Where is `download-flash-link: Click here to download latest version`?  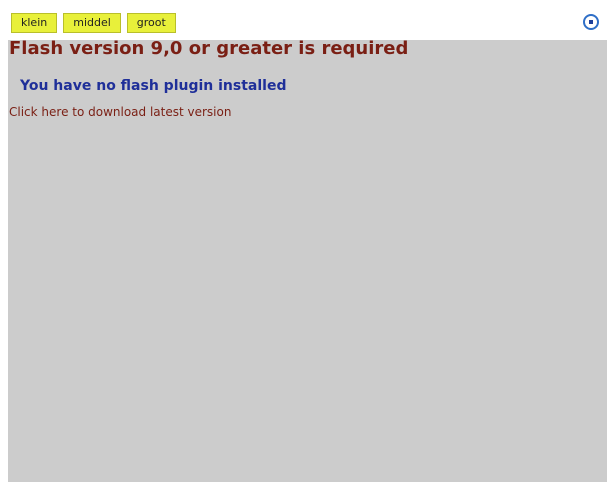
download-flash-link: Click here to download latest version is located at coordinates (120, 112).